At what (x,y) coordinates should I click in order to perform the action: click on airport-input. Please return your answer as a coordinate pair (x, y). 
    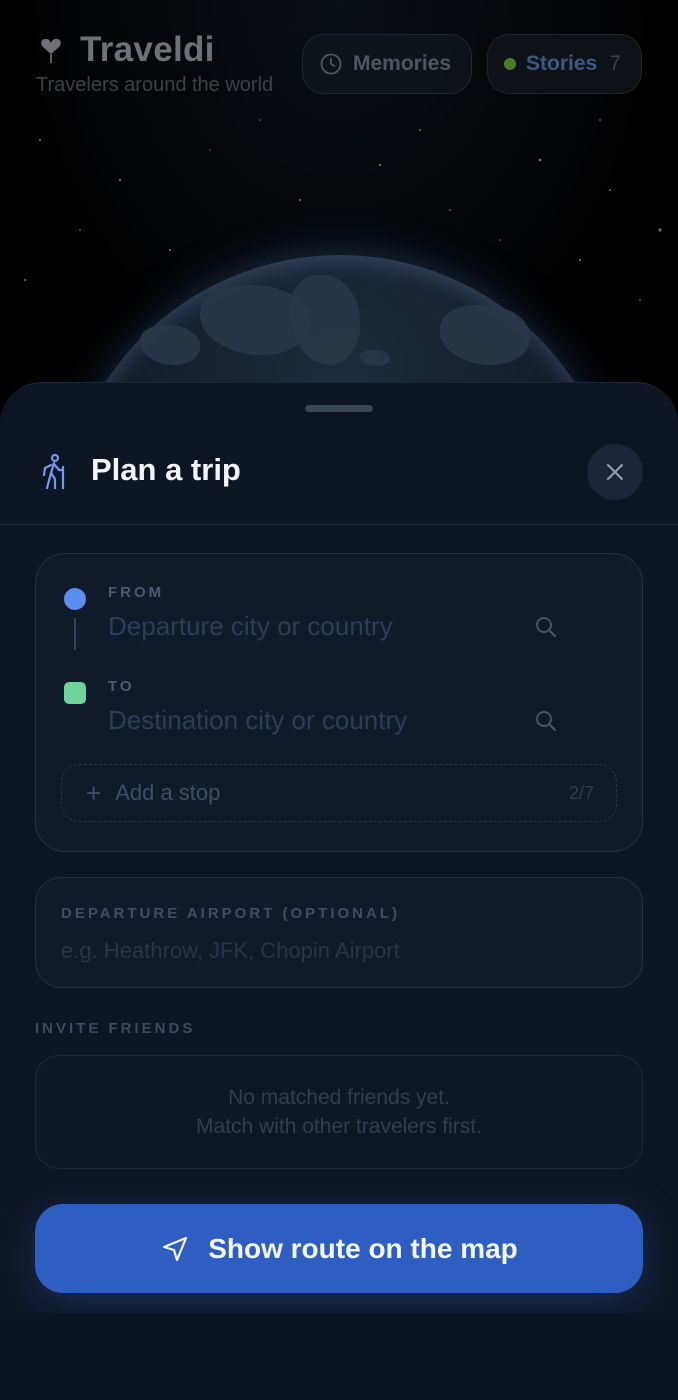
    Looking at the image, I should click on (331, 951).